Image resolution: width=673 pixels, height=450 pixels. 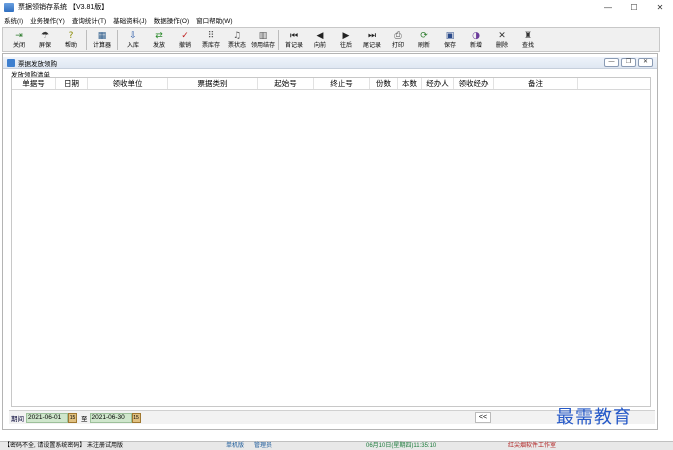 What do you see at coordinates (532, 446) in the screenshot?
I see `status-company: 红尖烟软件工作室` at bounding box center [532, 446].